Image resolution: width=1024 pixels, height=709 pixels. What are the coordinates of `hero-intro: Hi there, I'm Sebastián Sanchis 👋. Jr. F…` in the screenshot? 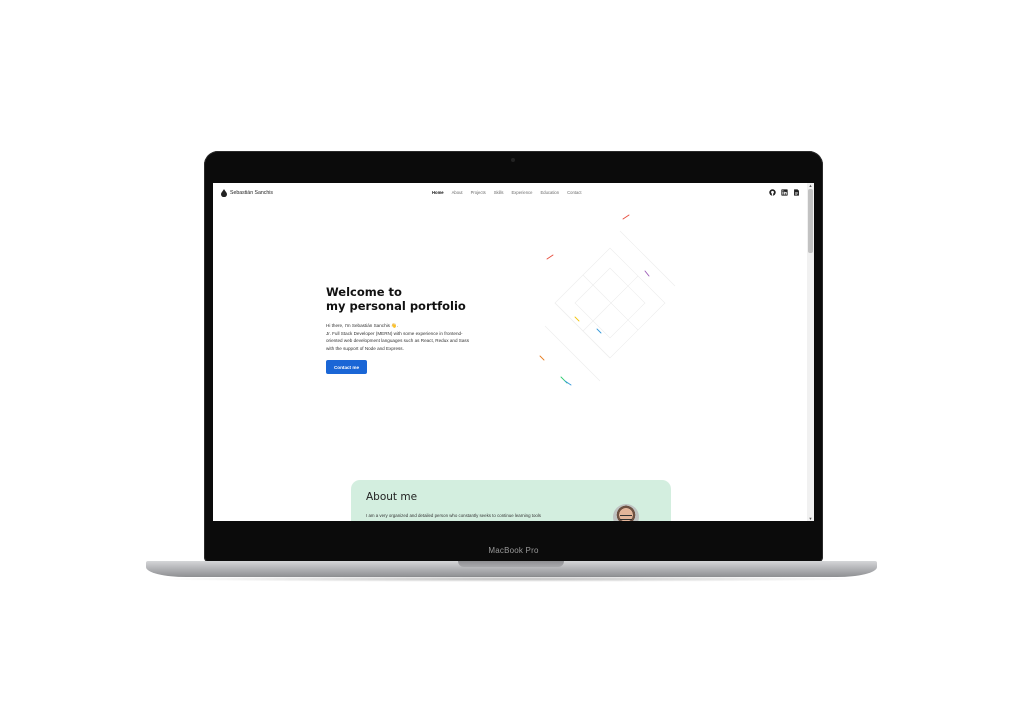 It's located at (413, 337).